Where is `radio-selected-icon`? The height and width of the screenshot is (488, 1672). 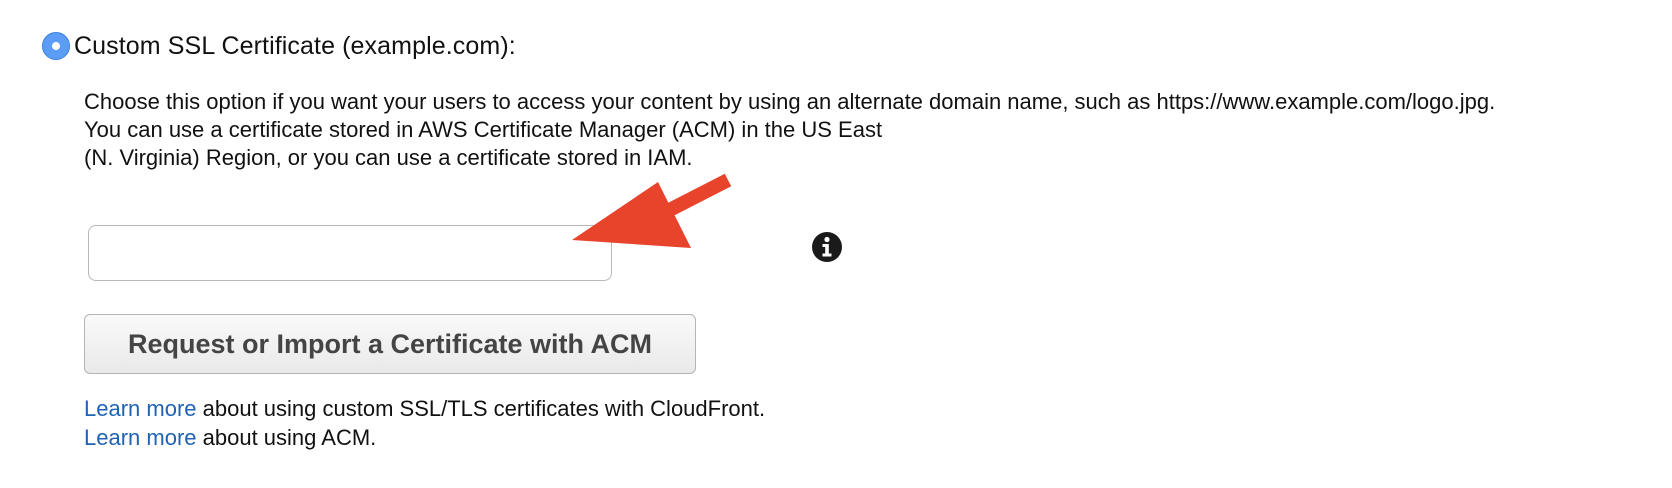 radio-selected-icon is located at coordinates (56, 46).